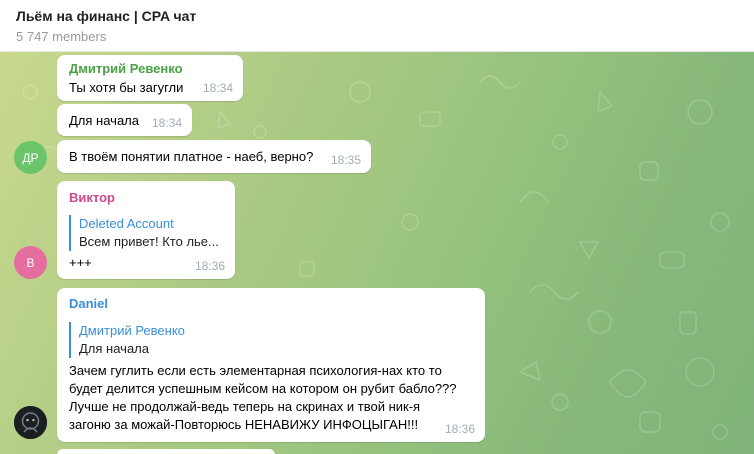  I want to click on chat-title: Льём на финанс | CPA чат, so click(106, 16).